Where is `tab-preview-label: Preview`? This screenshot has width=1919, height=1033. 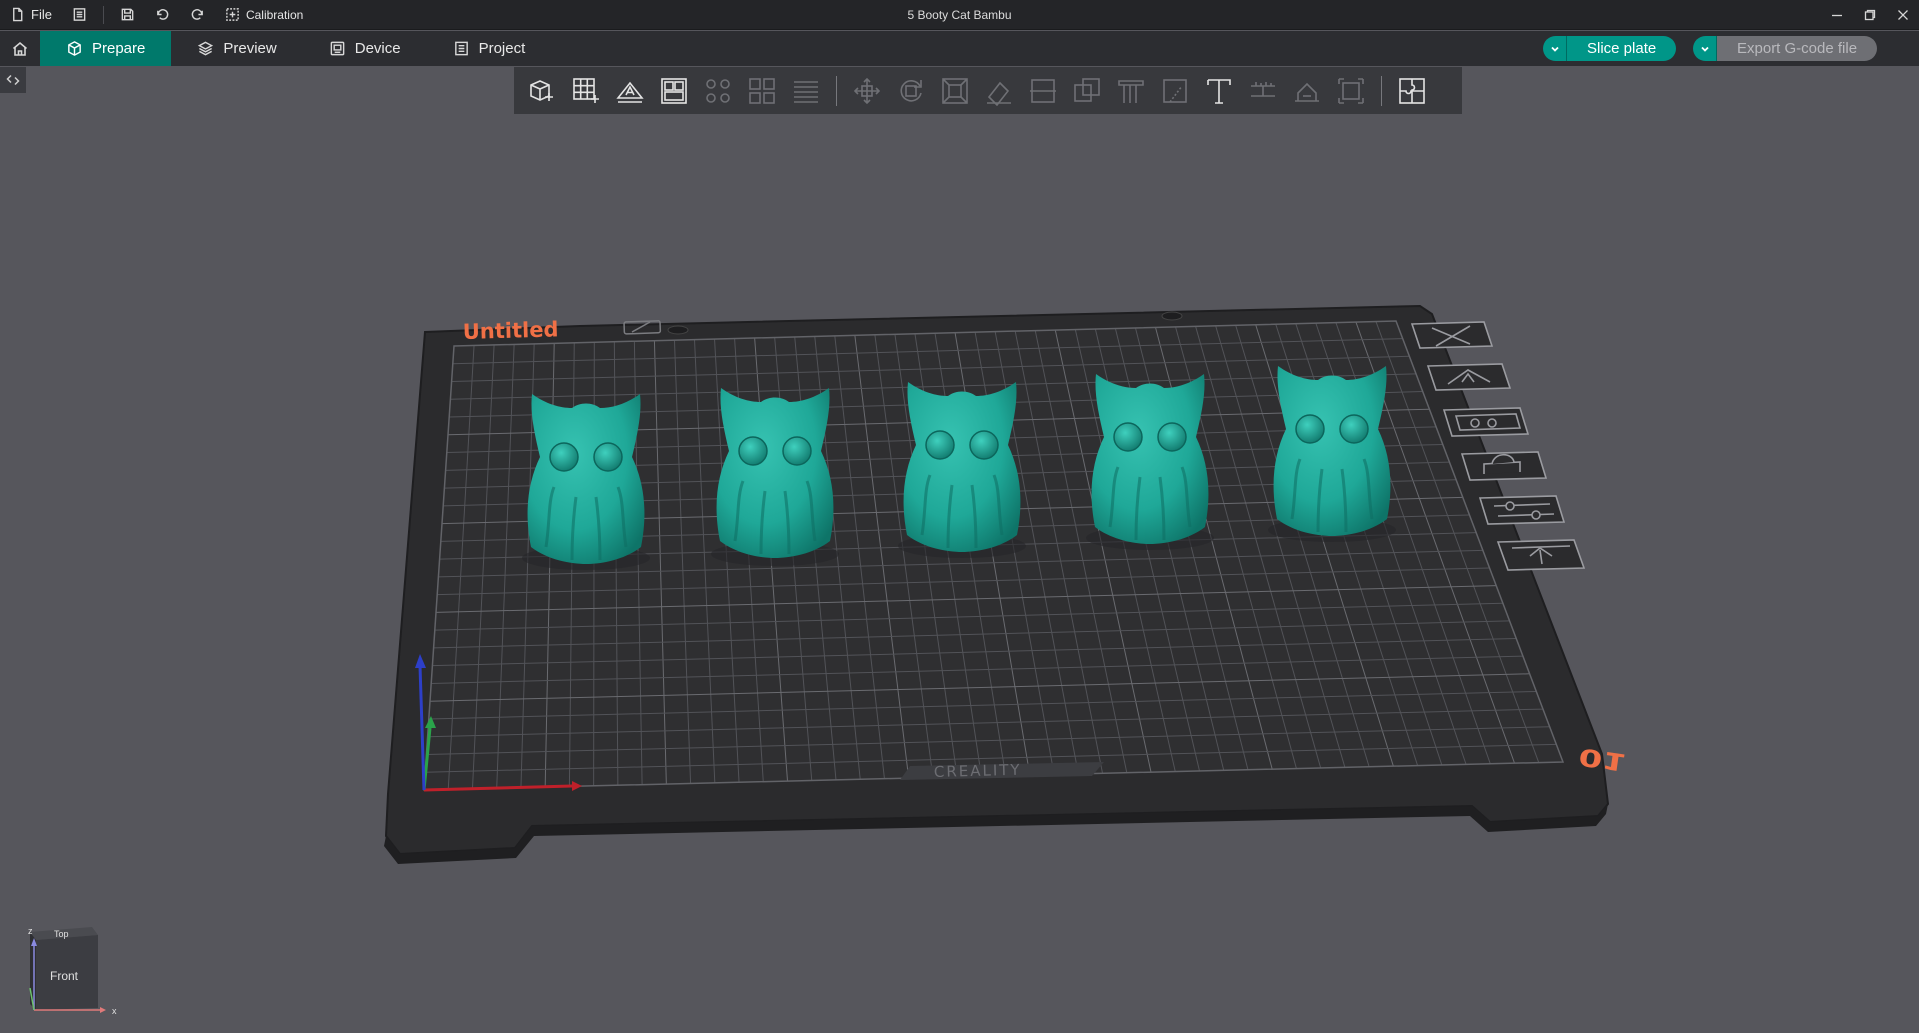
tab-preview-label: Preview is located at coordinates (250, 48).